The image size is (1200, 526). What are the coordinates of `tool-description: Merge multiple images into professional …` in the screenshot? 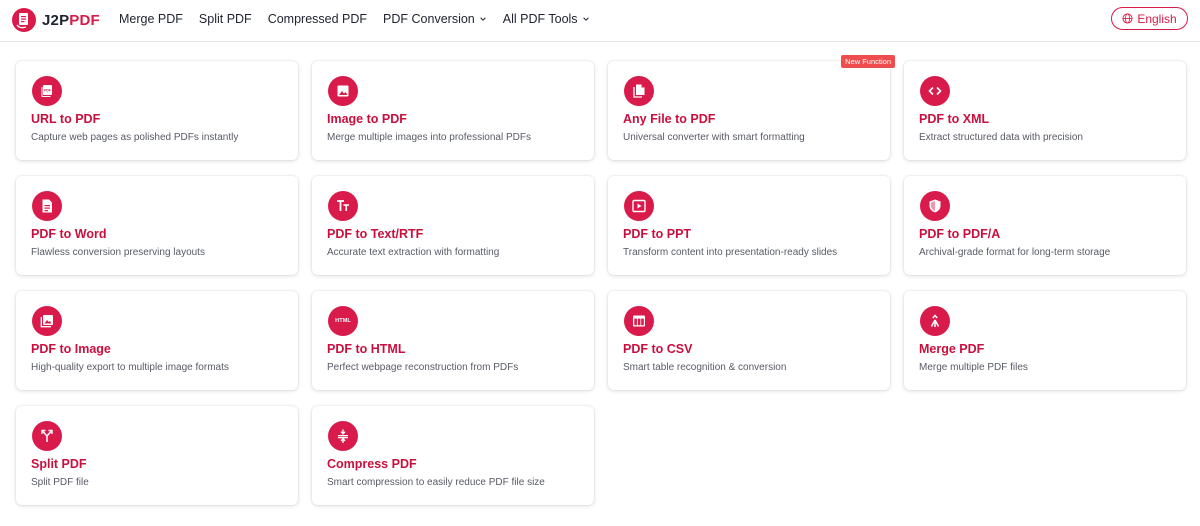 It's located at (429, 137).